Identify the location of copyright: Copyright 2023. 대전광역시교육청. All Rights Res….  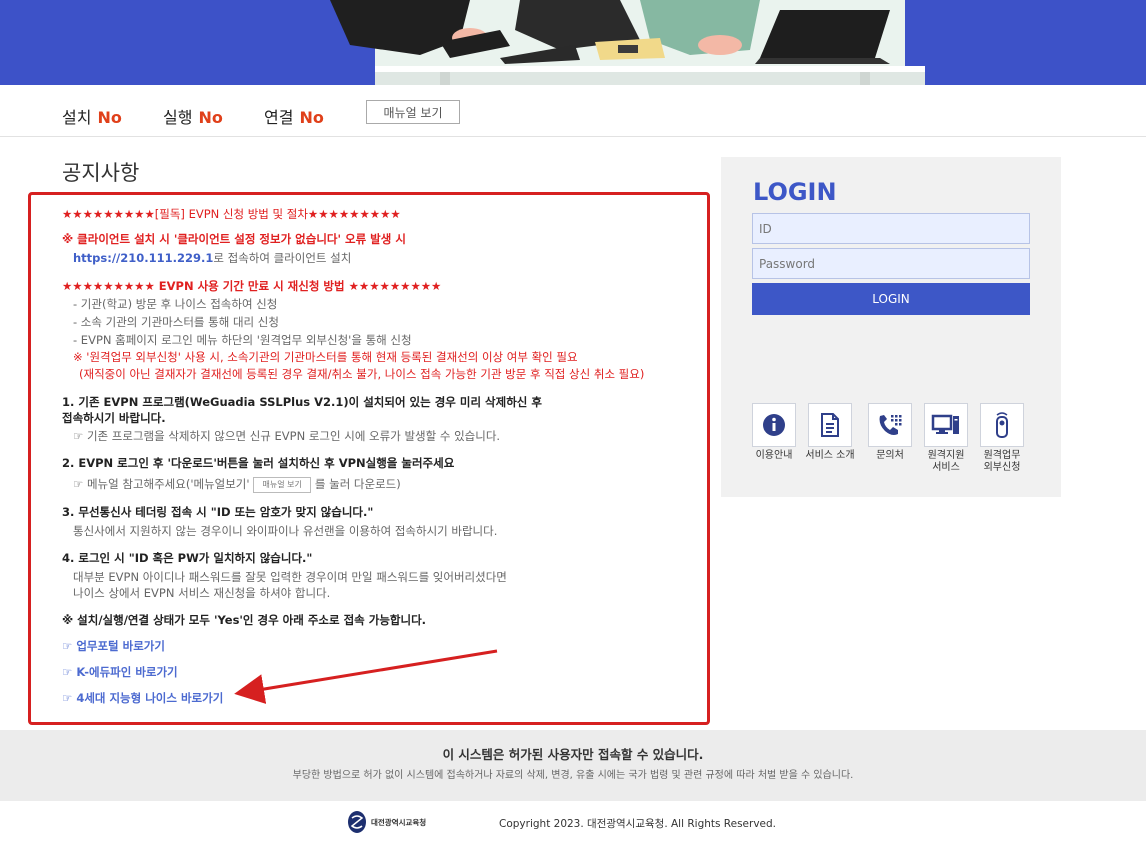
(638, 824).